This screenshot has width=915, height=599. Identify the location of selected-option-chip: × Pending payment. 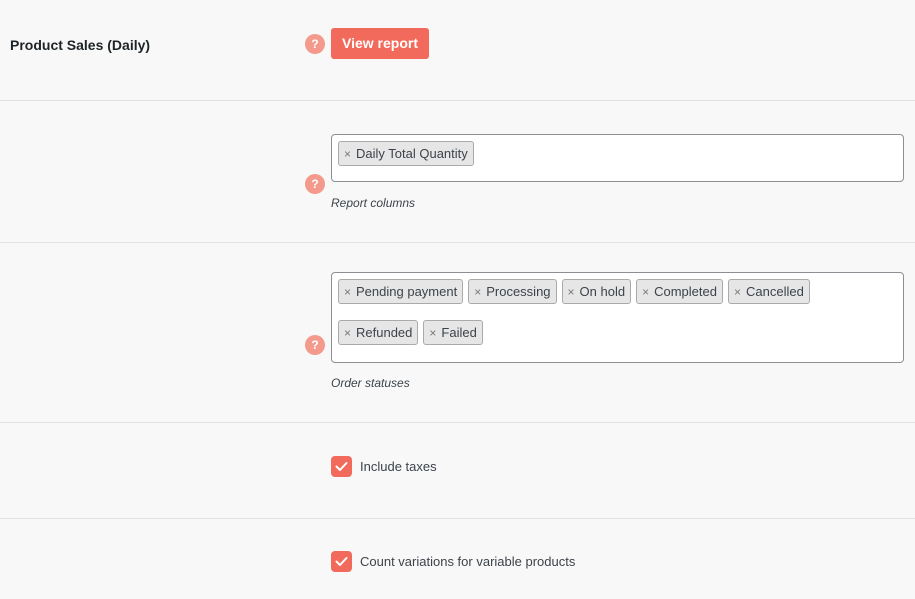
(401, 291).